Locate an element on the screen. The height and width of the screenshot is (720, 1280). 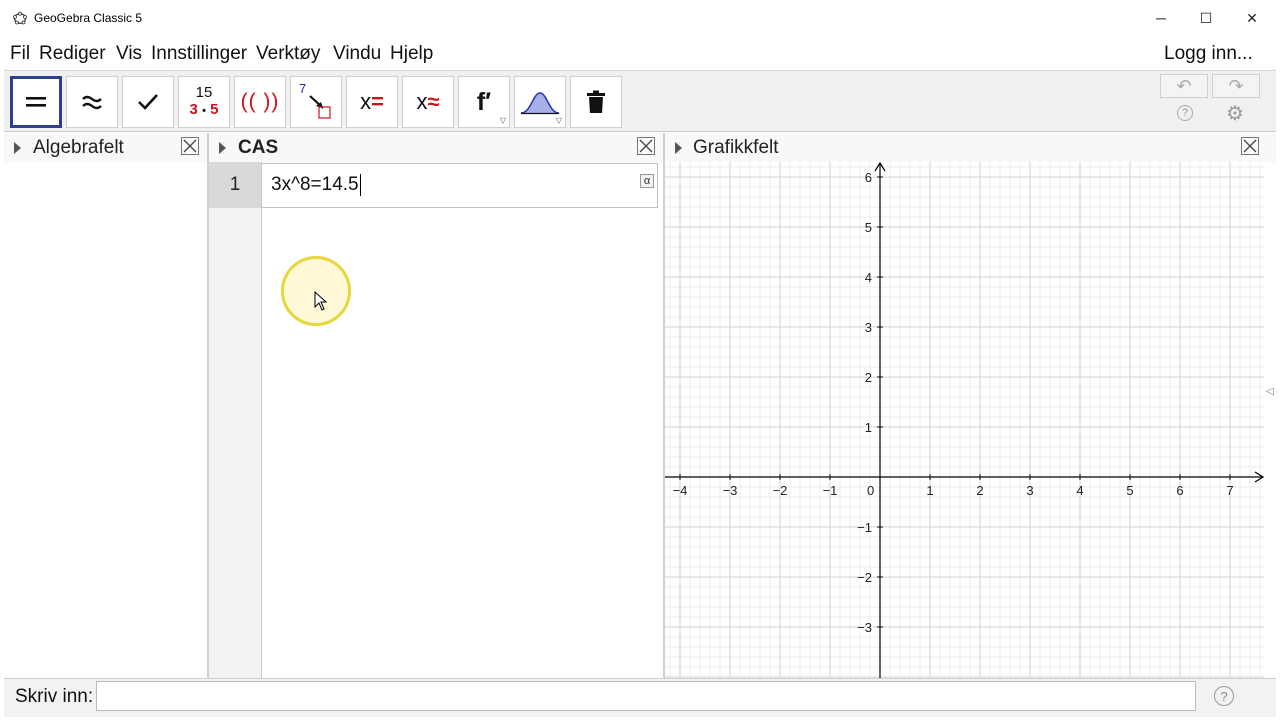
x-tick-label: −1 is located at coordinates (830, 490).